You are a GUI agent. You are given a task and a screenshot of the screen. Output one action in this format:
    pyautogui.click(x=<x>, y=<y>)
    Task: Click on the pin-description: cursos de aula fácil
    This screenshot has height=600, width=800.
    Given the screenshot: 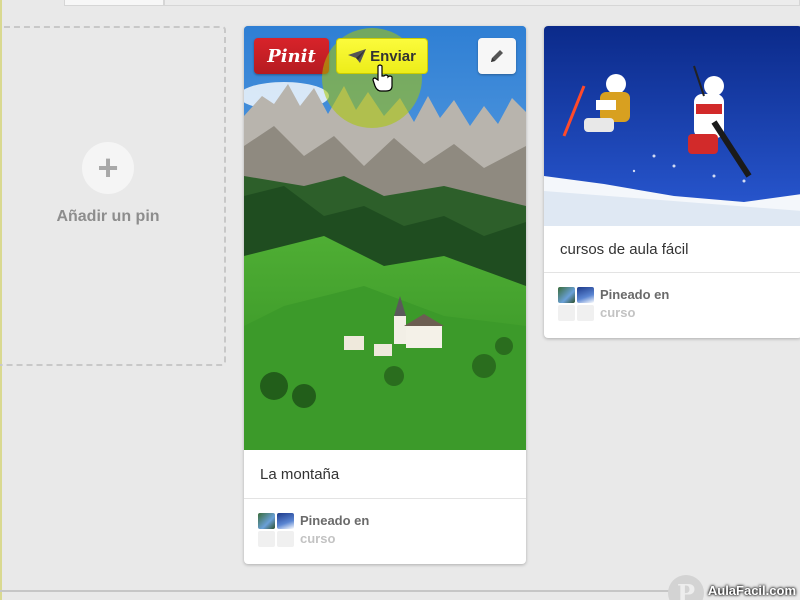 What is the action you would take?
    pyautogui.click(x=624, y=249)
    